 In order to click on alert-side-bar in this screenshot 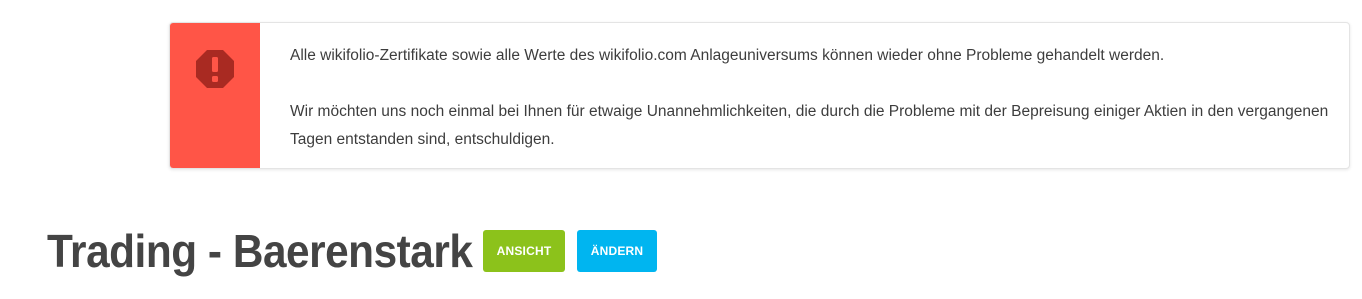, I will do `click(215, 95)`.